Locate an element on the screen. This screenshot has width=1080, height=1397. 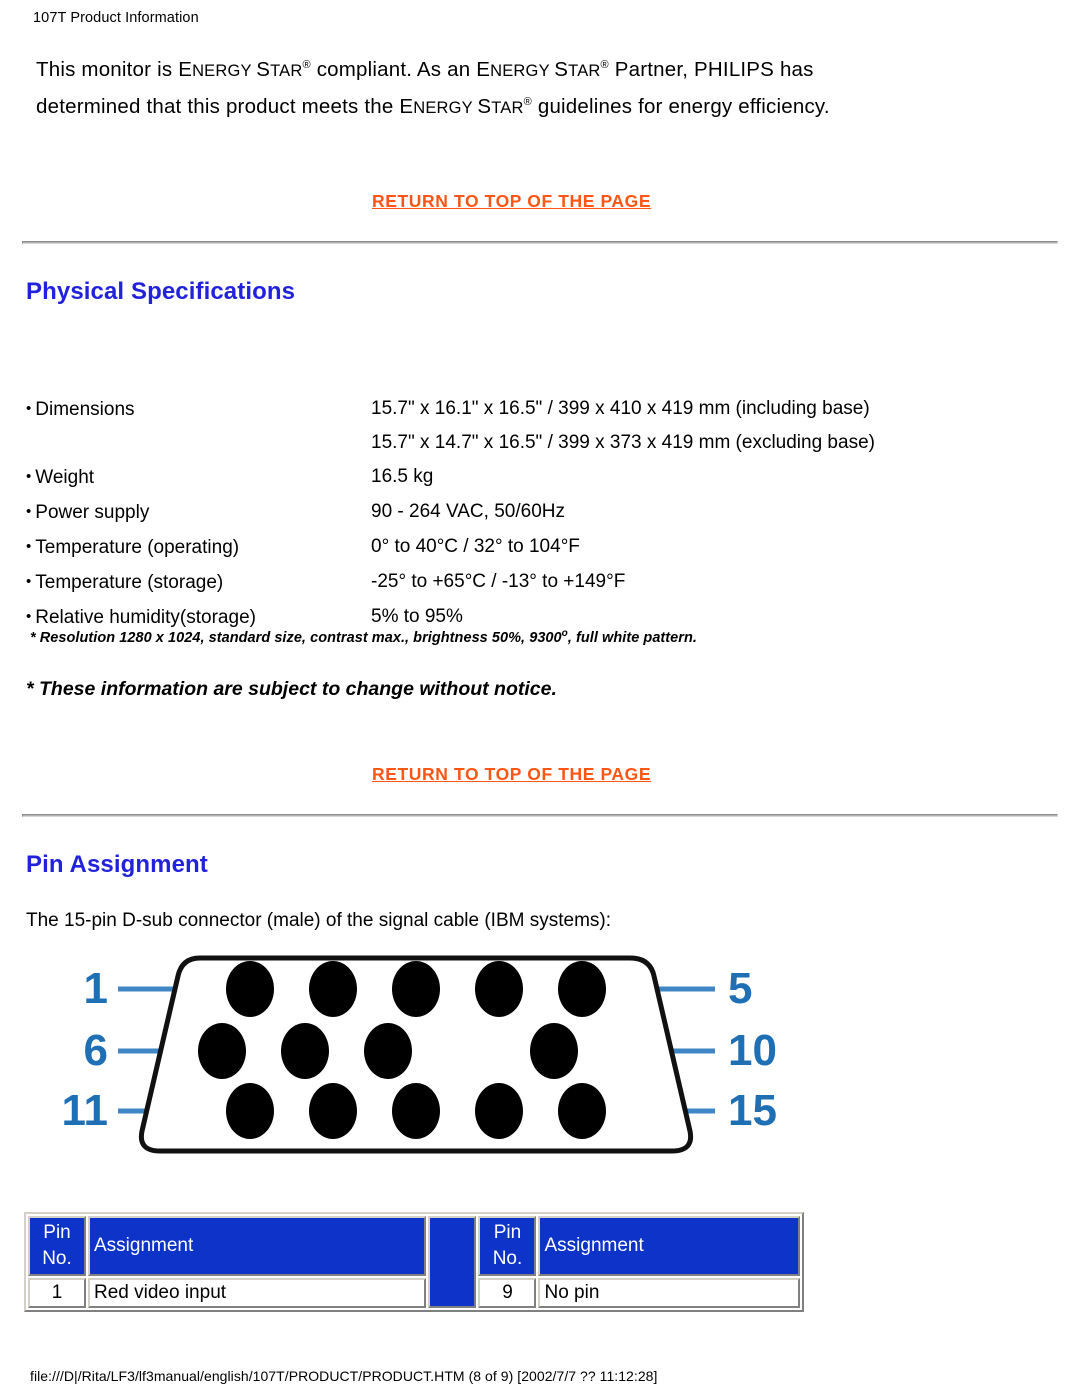
intro-text-2: compliant. is located at coordinates (363, 69).